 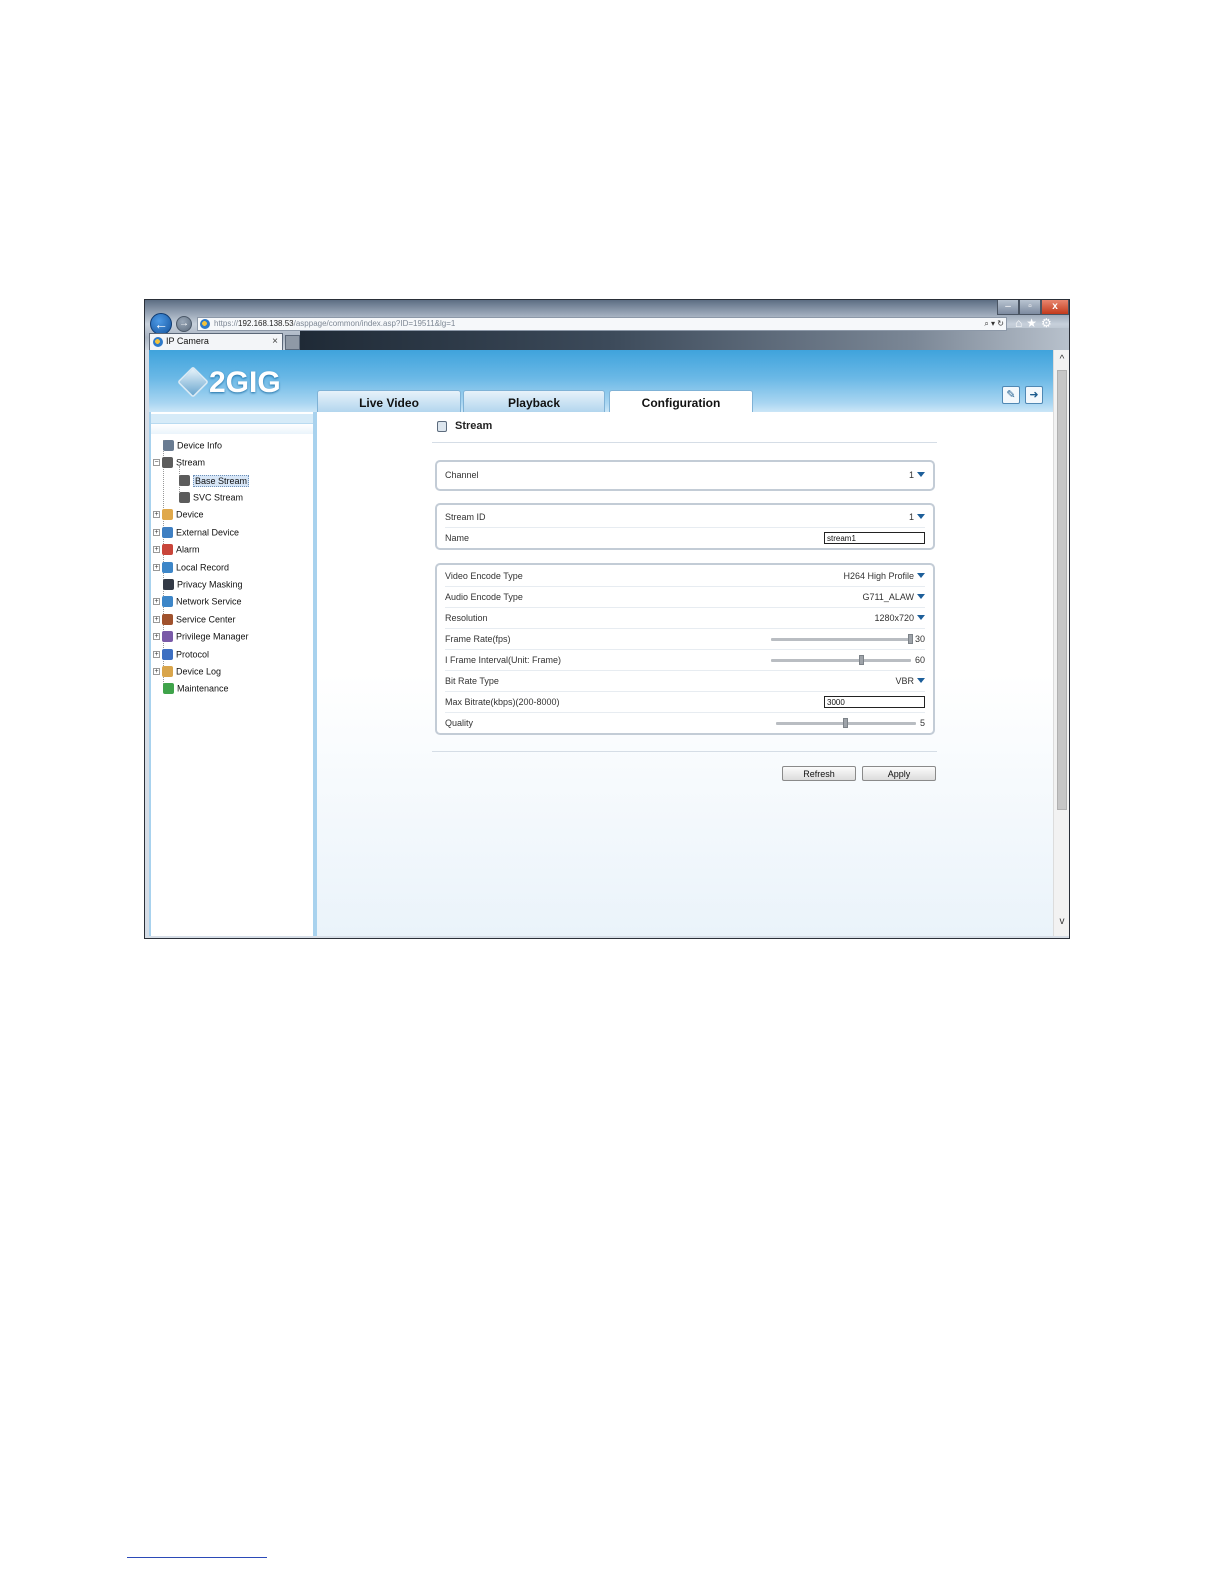 What do you see at coordinates (685, 681) in the screenshot?
I see `bit-rate-type-row: Bit Rate Type VBR` at bounding box center [685, 681].